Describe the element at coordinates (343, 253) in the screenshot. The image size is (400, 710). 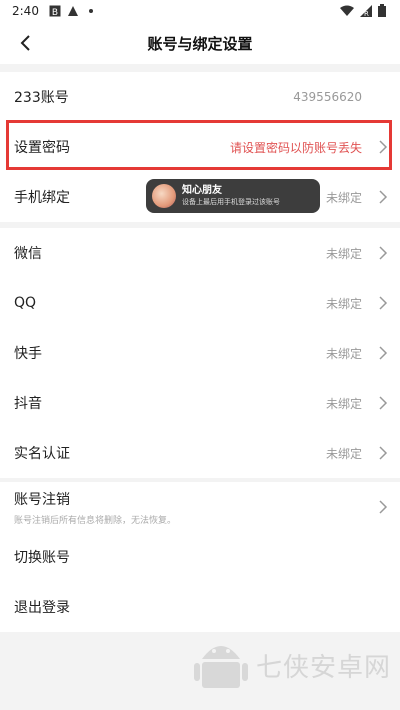
I see `wechat-value: 未绑定` at that location.